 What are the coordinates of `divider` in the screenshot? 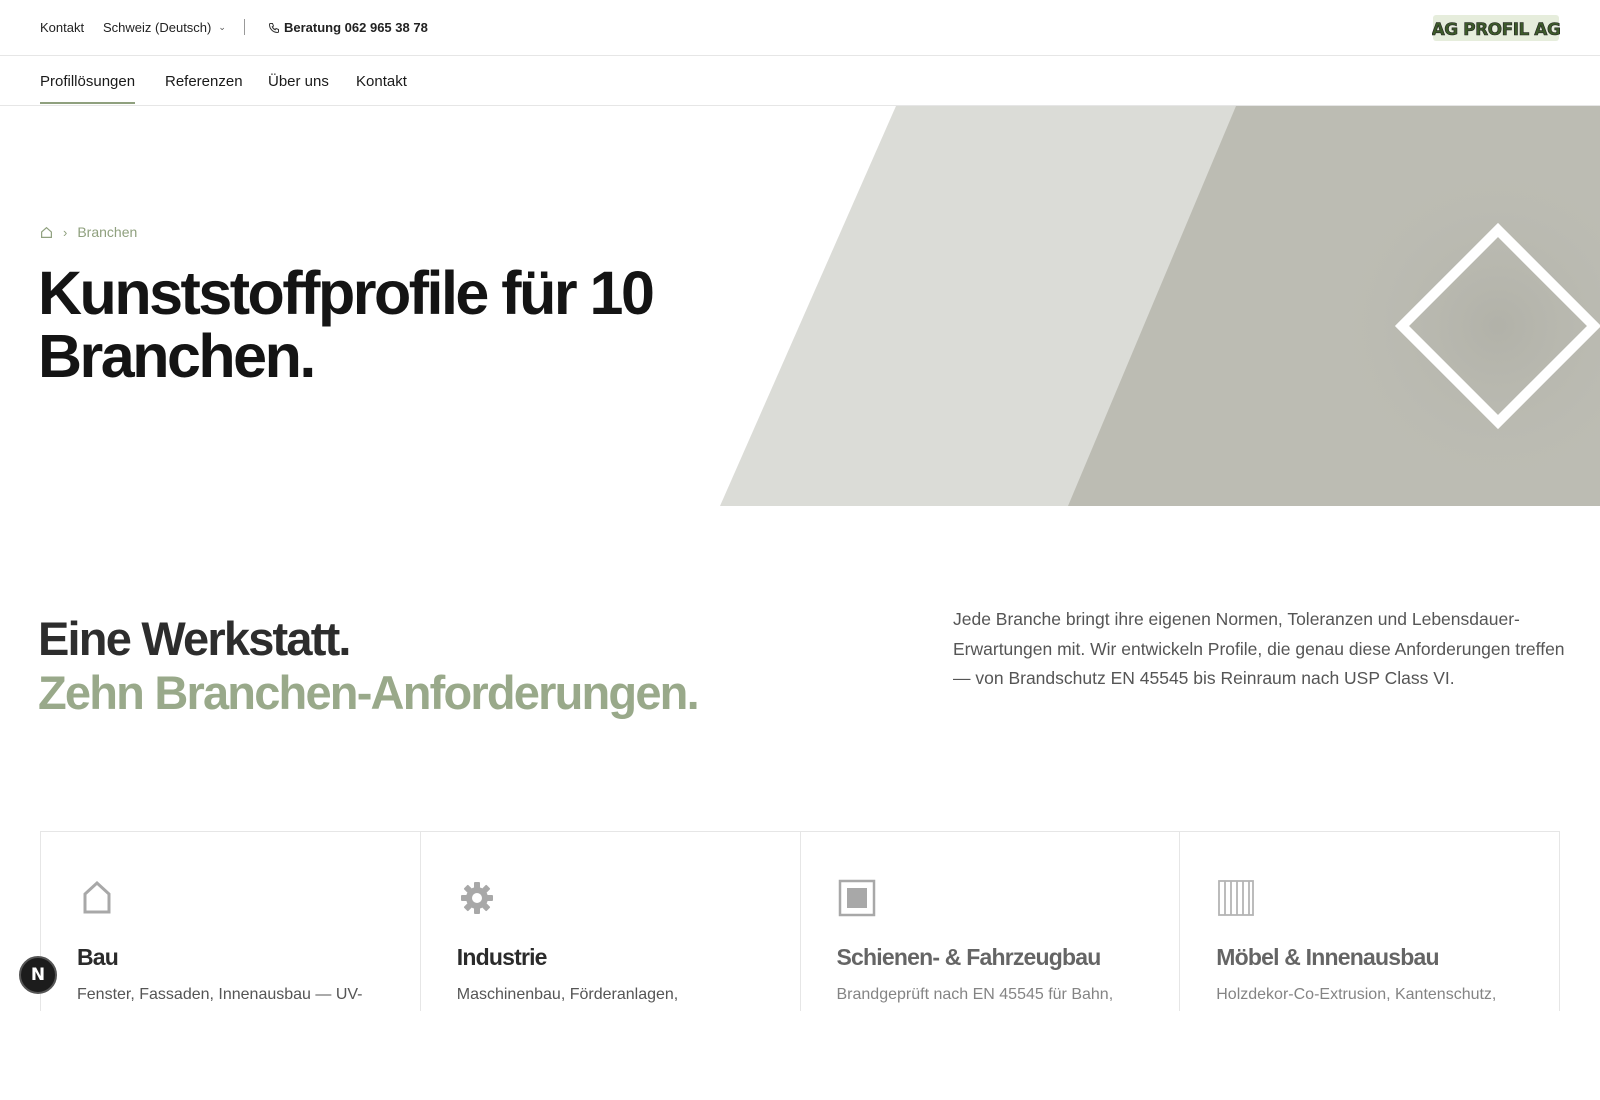 It's located at (244, 27).